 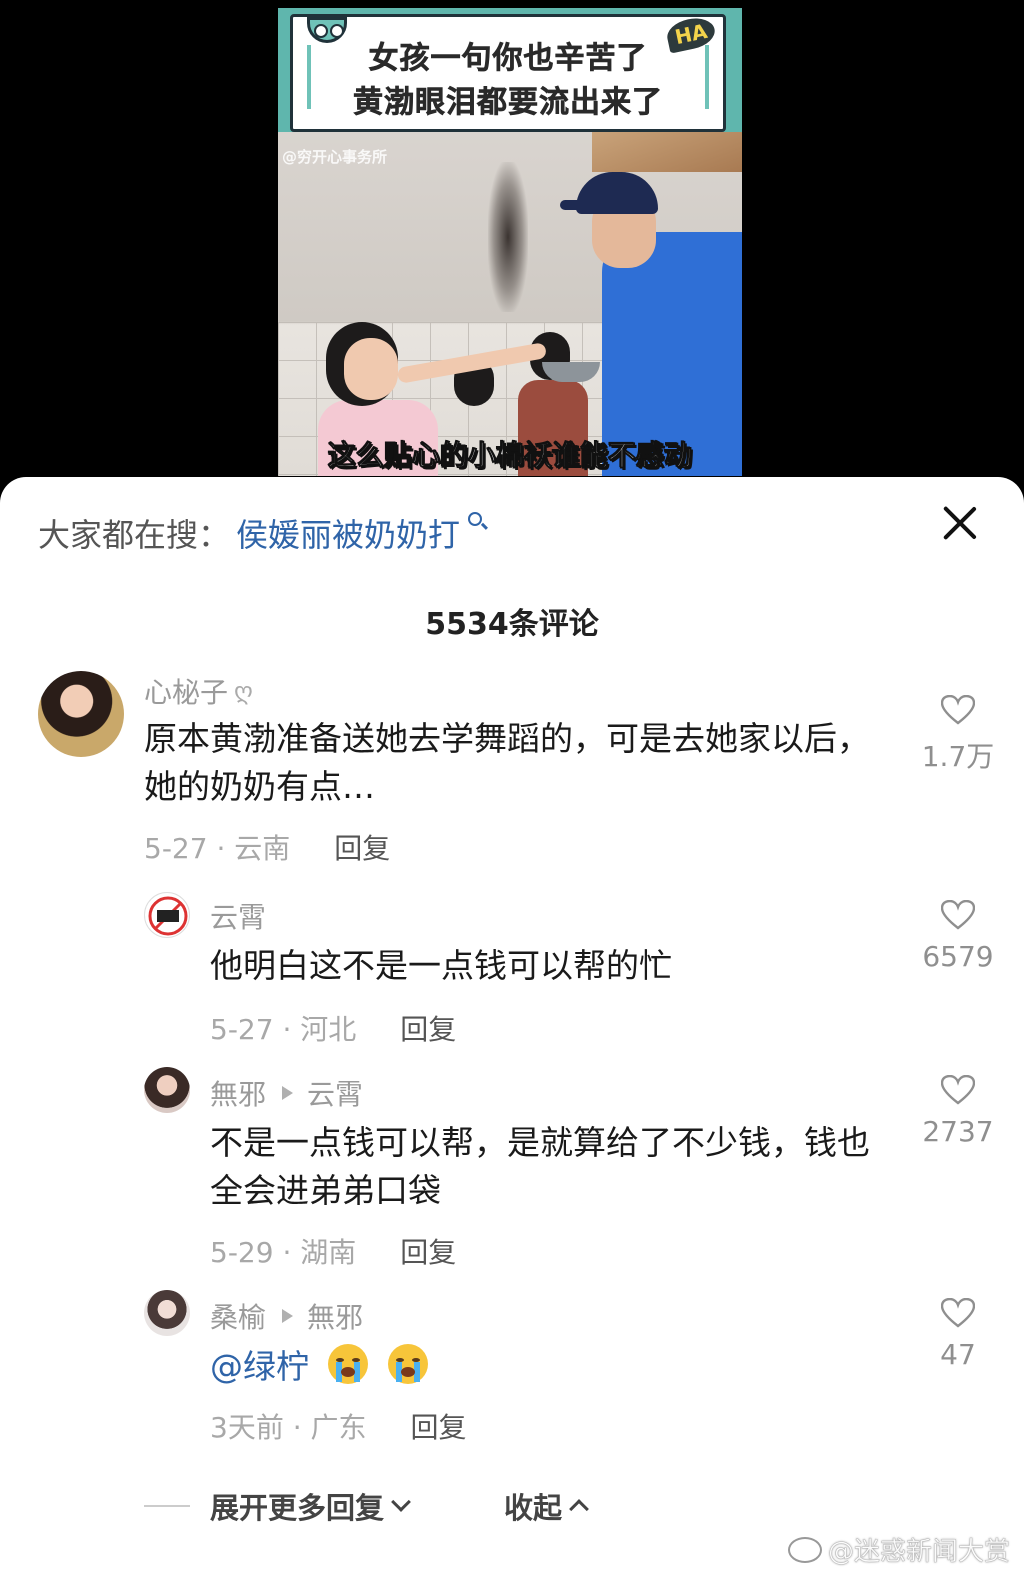 I want to click on chevron-down-icon, so click(x=401, y=1502).